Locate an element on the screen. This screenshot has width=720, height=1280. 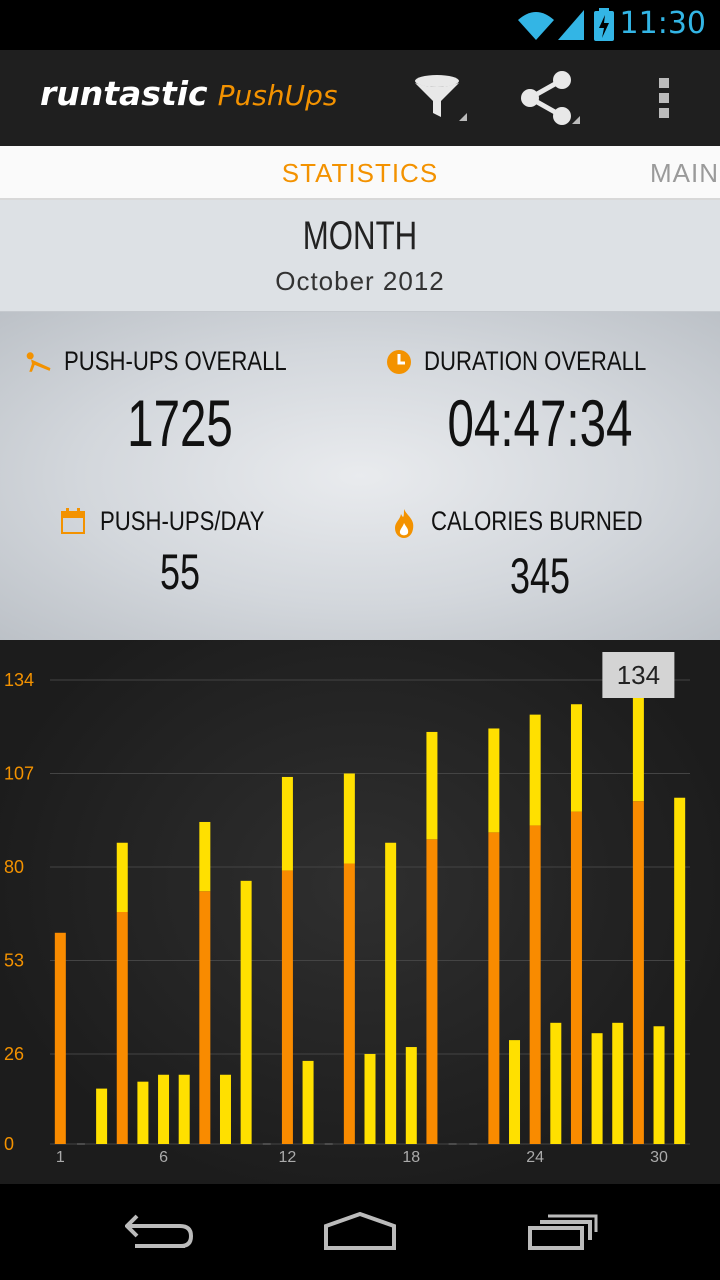
stat-calories-burned: CALORIES BURNED 345 is located at coordinates (540, 555).